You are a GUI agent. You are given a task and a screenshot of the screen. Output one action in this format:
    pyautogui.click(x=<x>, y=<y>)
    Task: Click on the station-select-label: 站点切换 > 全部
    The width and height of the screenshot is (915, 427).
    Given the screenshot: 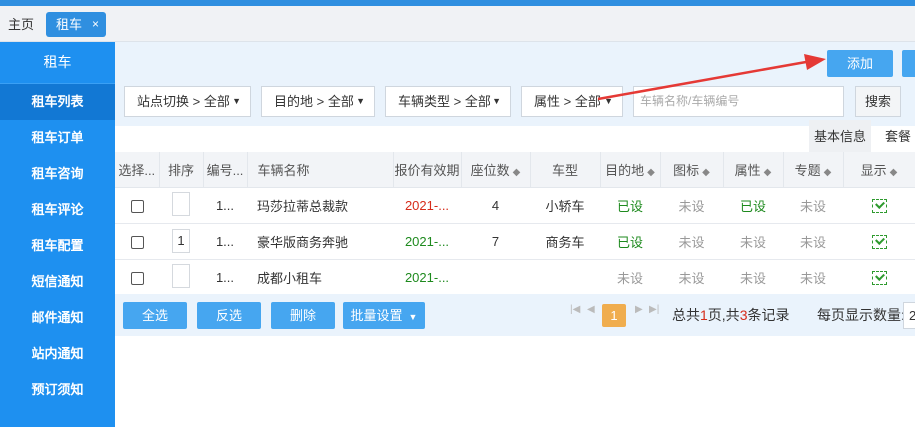 What is the action you would take?
    pyautogui.click(x=183, y=101)
    